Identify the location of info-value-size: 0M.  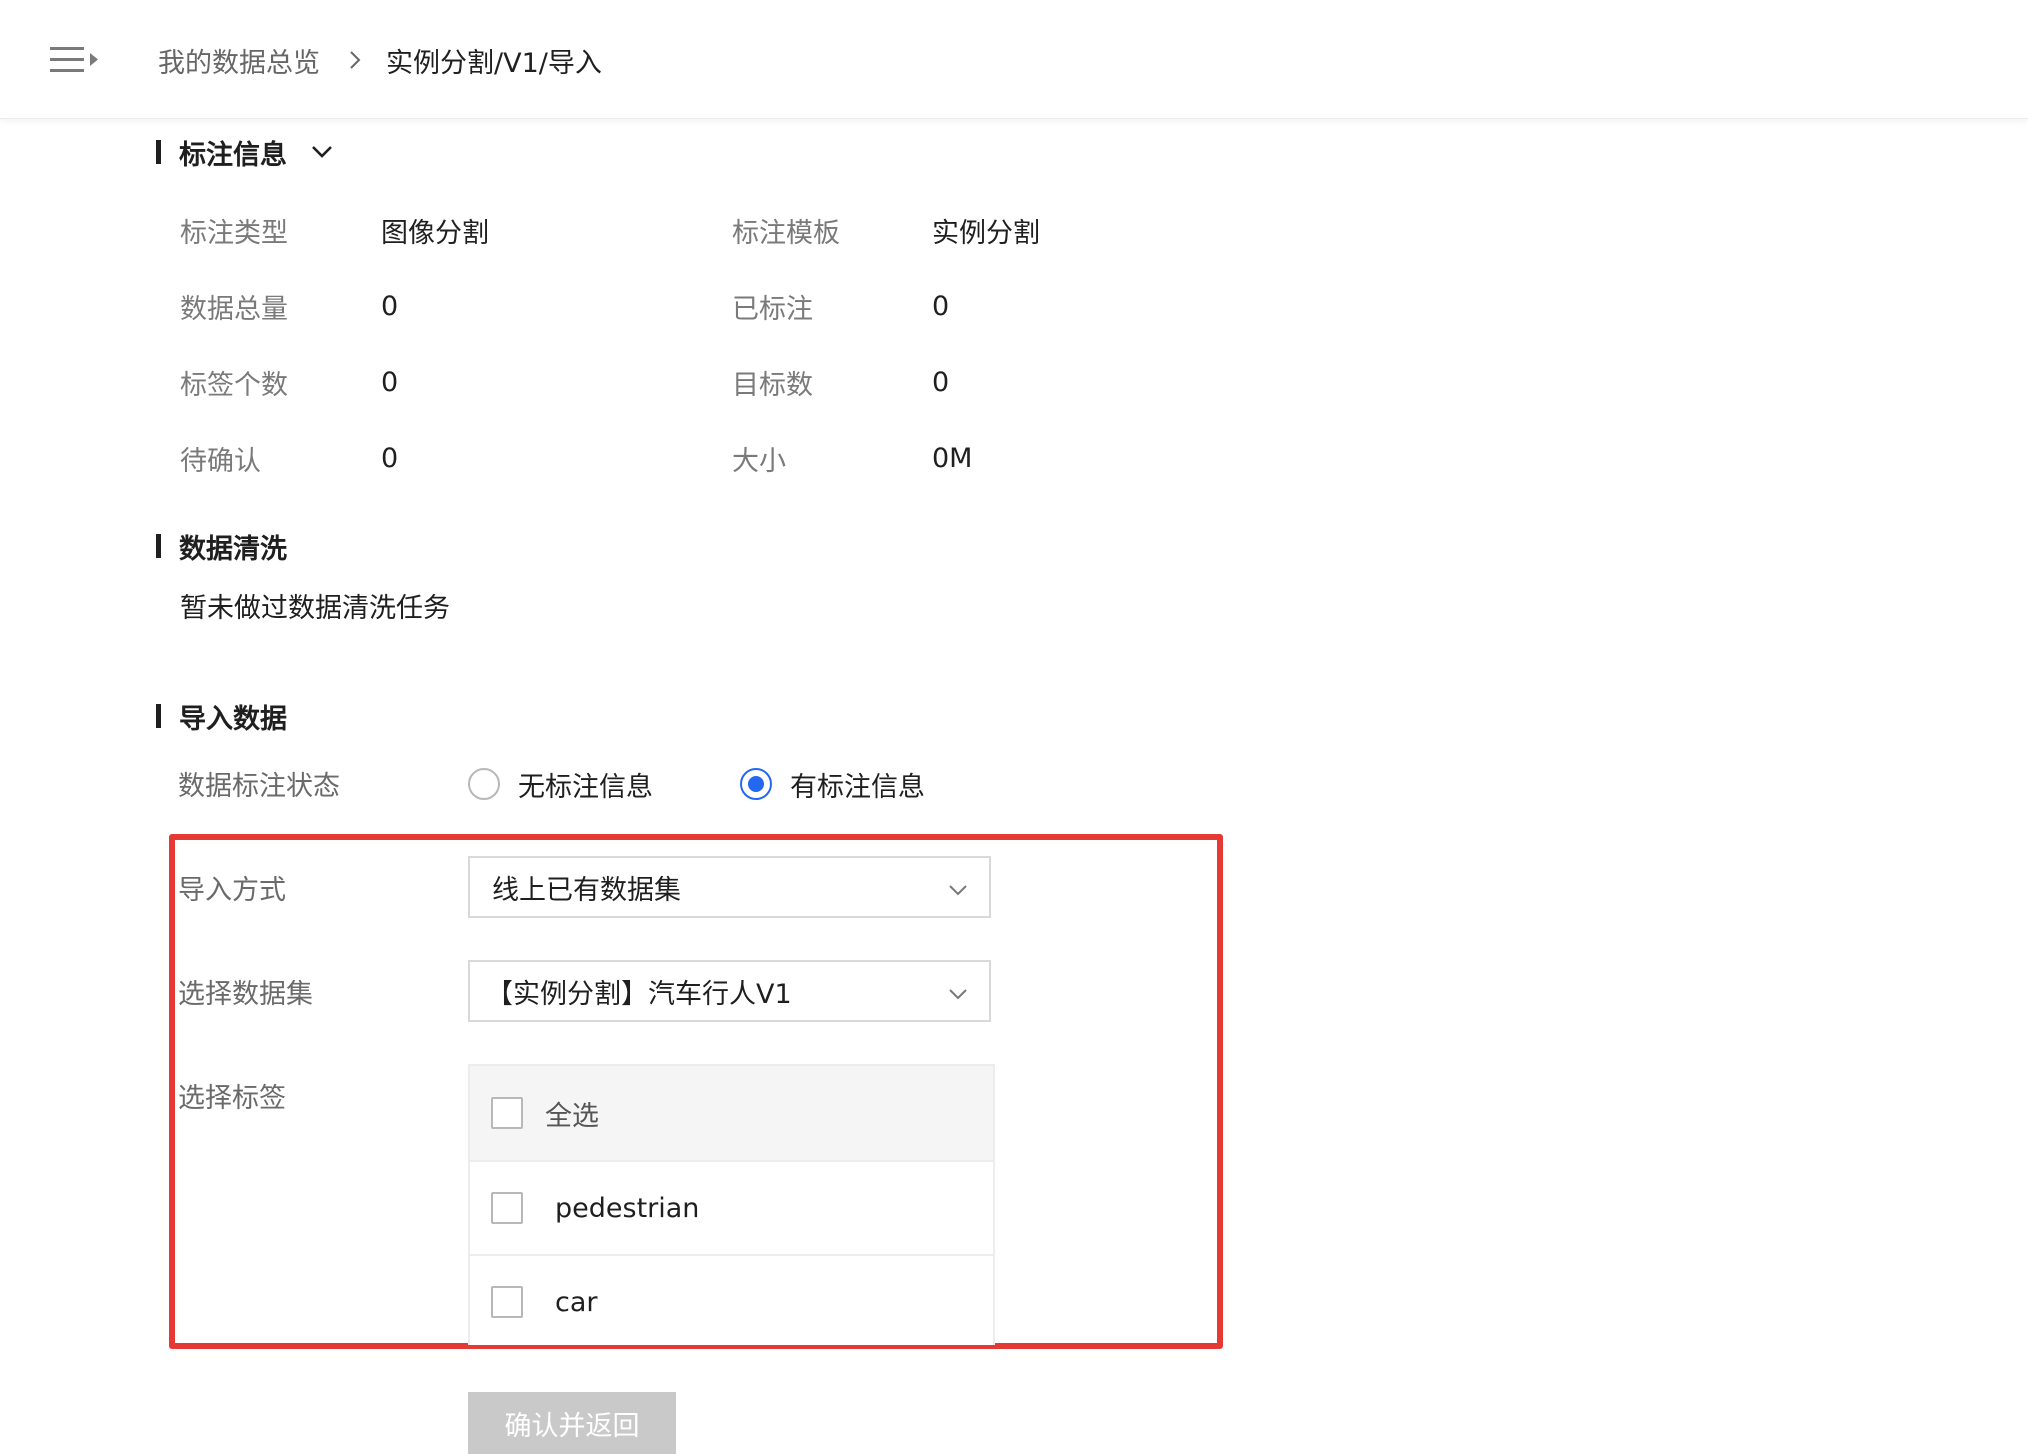
(952, 458).